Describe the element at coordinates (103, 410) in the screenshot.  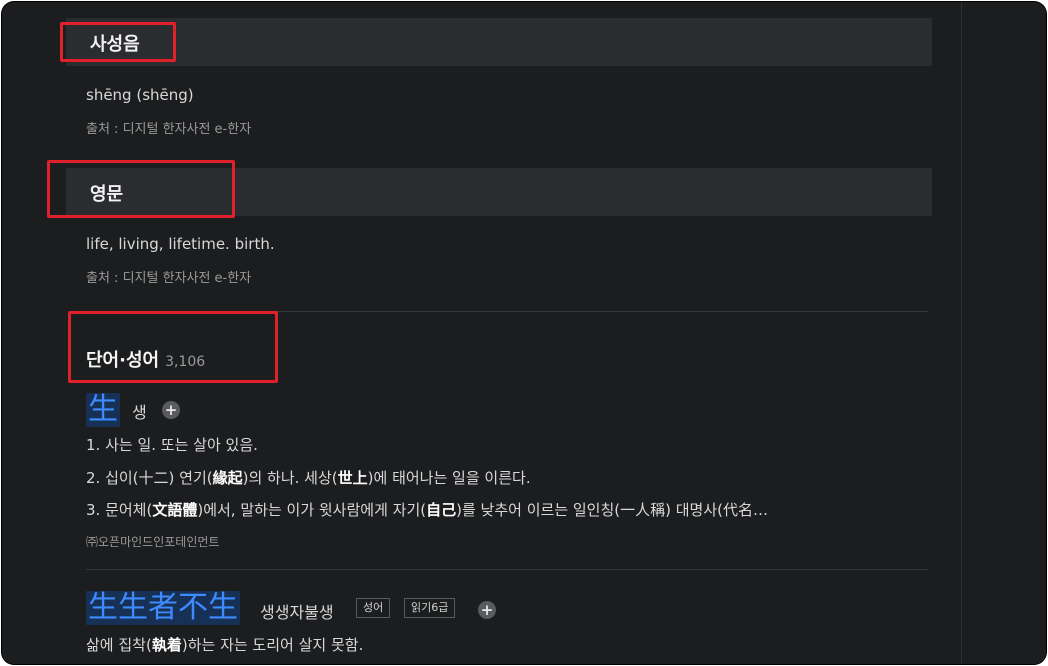
I see `word-hanja-link: 生` at that location.